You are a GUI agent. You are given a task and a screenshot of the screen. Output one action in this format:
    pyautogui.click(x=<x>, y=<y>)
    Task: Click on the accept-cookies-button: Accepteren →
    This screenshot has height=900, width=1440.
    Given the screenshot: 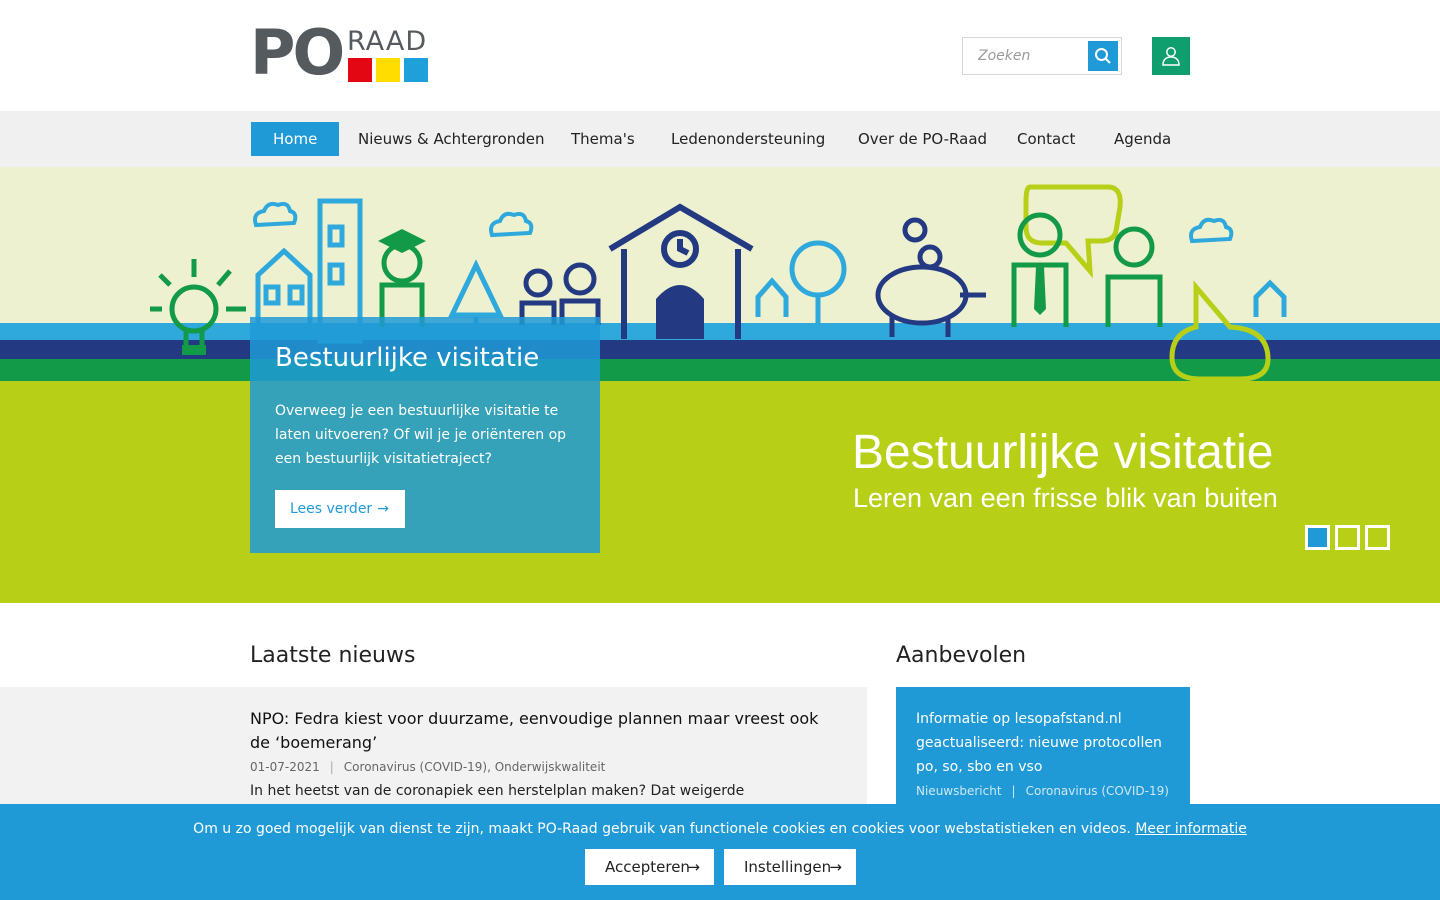 What is the action you would take?
    pyautogui.click(x=649, y=867)
    